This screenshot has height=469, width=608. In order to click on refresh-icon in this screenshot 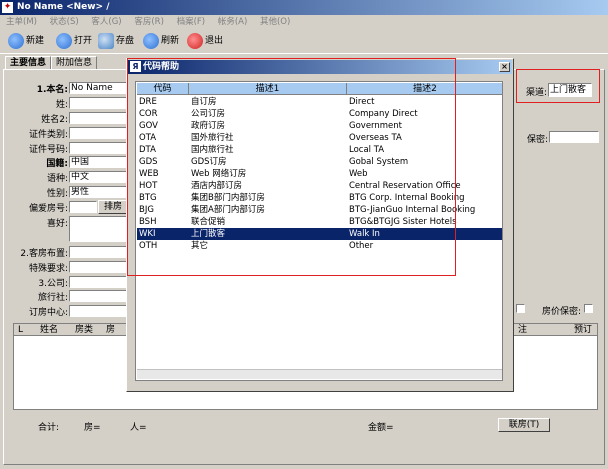, I will do `click(151, 40)`.